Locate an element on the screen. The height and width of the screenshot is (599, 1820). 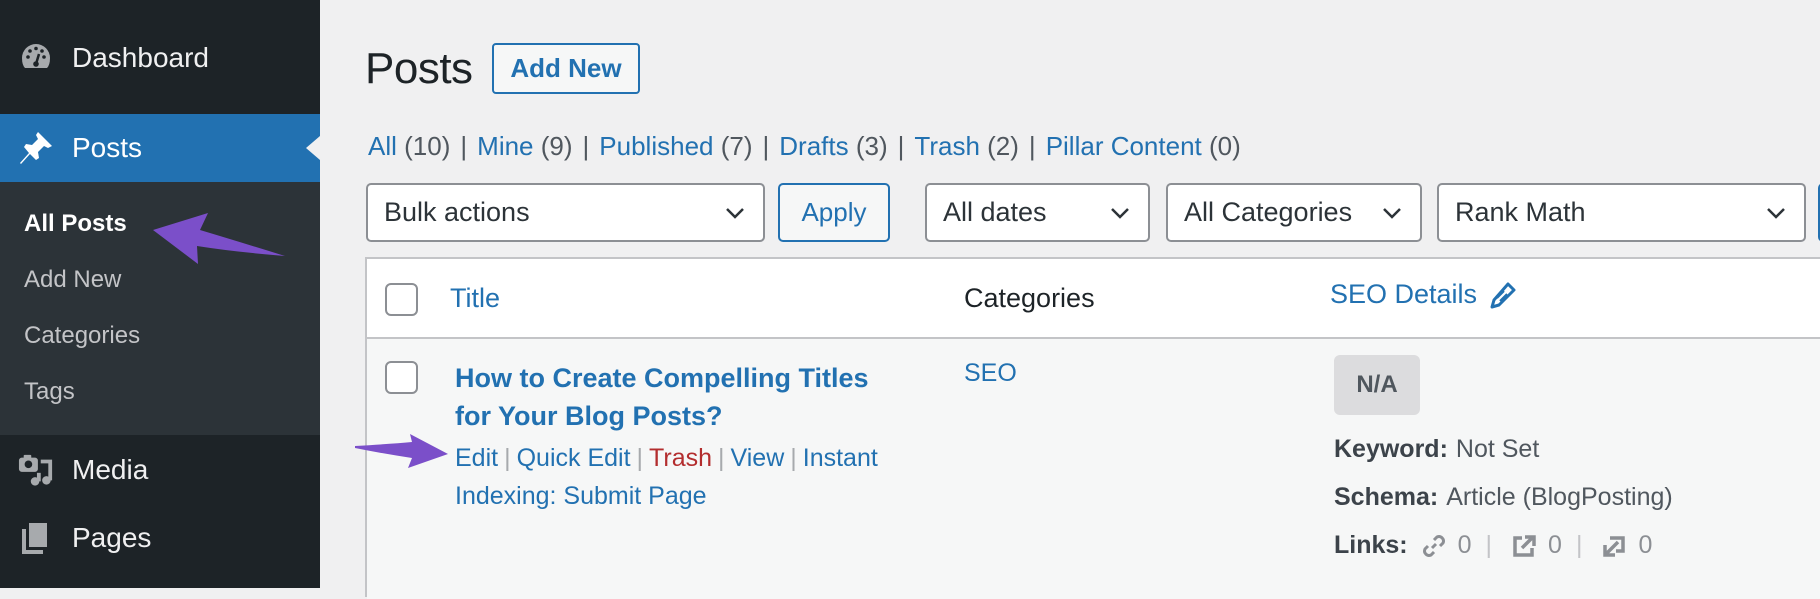
view-label: Trash is located at coordinates (947, 146).